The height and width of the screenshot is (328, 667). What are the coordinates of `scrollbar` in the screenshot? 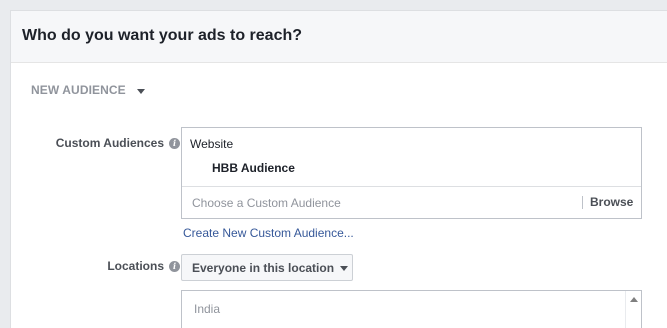 It's located at (633, 309).